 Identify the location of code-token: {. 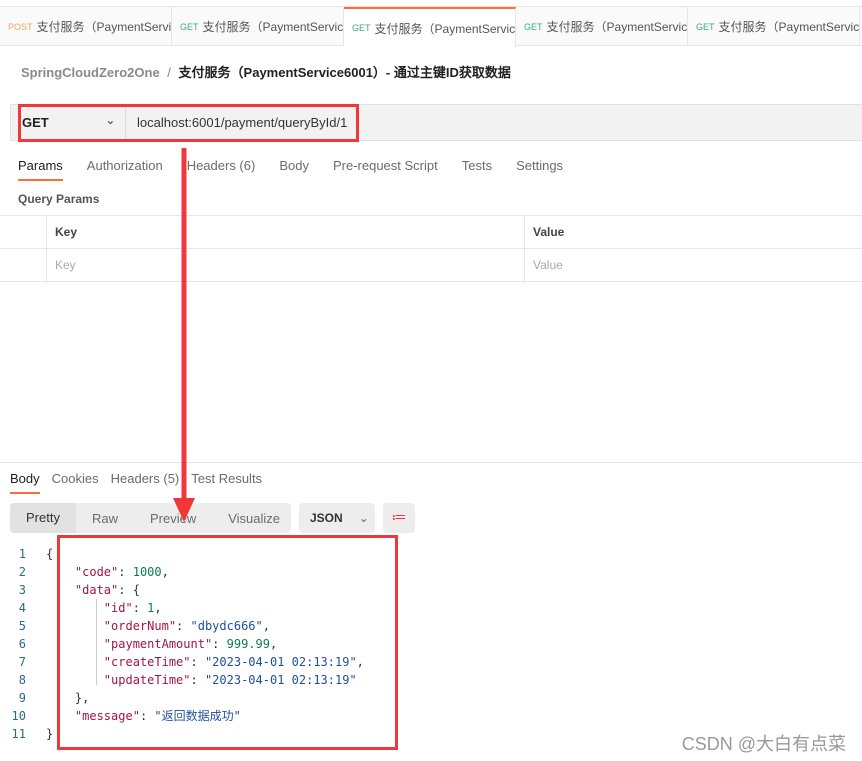
(50, 554).